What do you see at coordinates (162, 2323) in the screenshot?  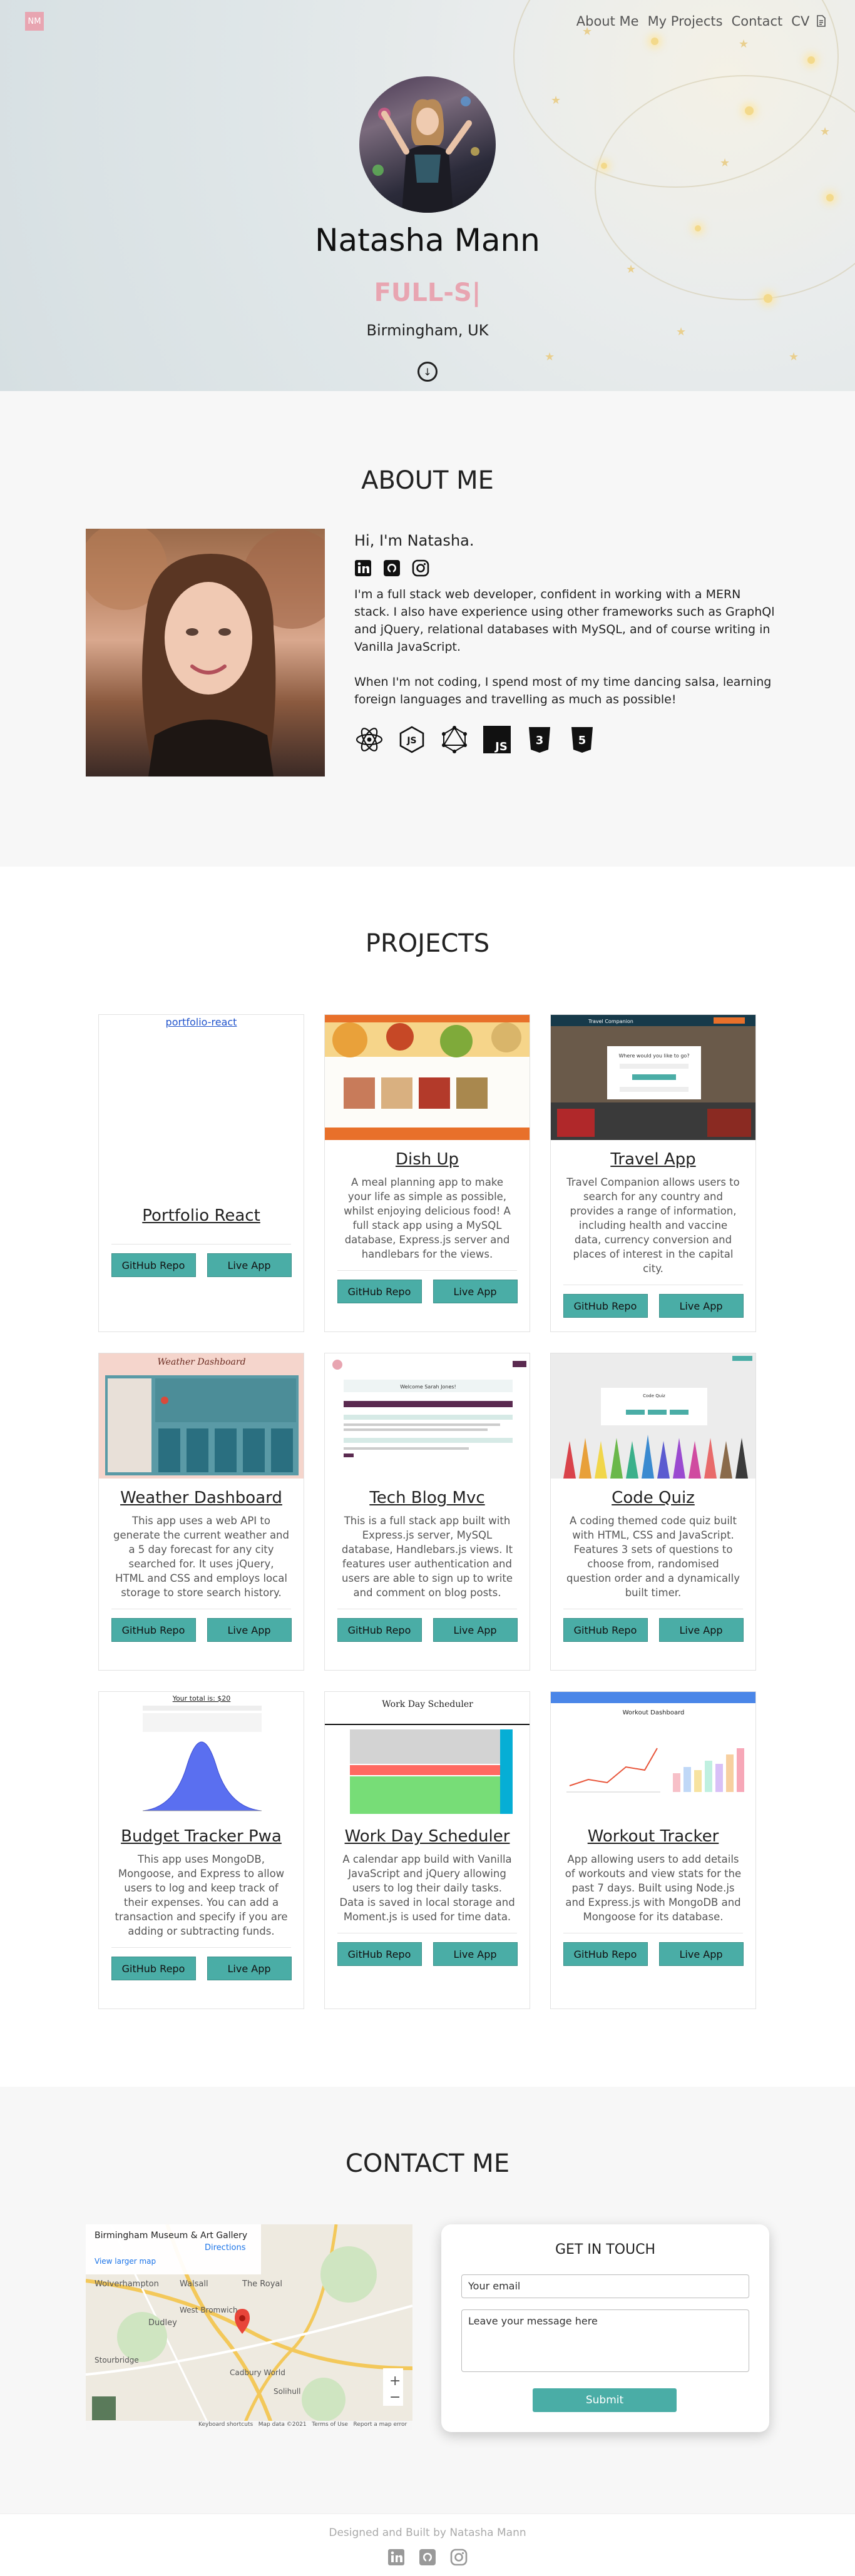 I see `map-label: Dudley` at bounding box center [162, 2323].